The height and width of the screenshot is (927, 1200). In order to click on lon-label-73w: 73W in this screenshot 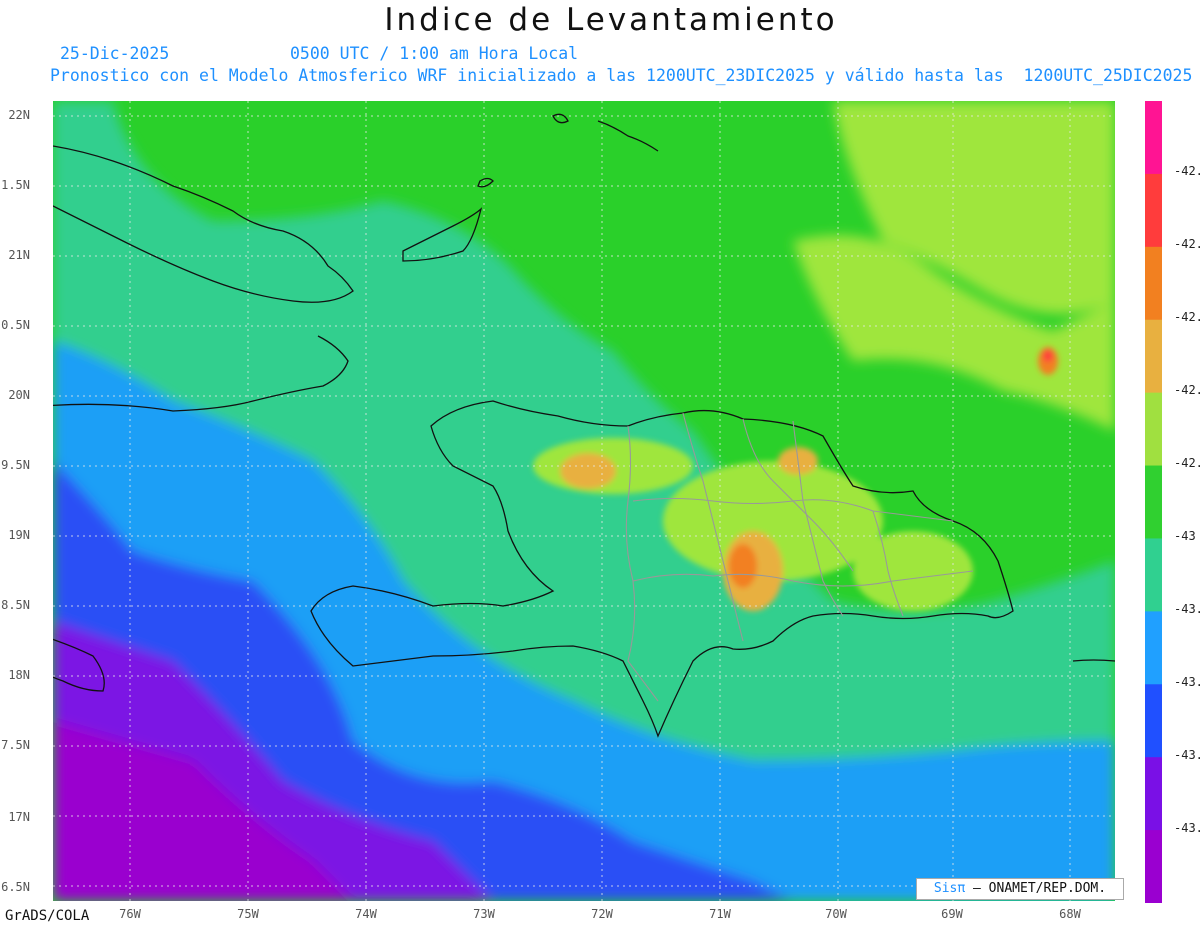, I will do `click(484, 914)`.